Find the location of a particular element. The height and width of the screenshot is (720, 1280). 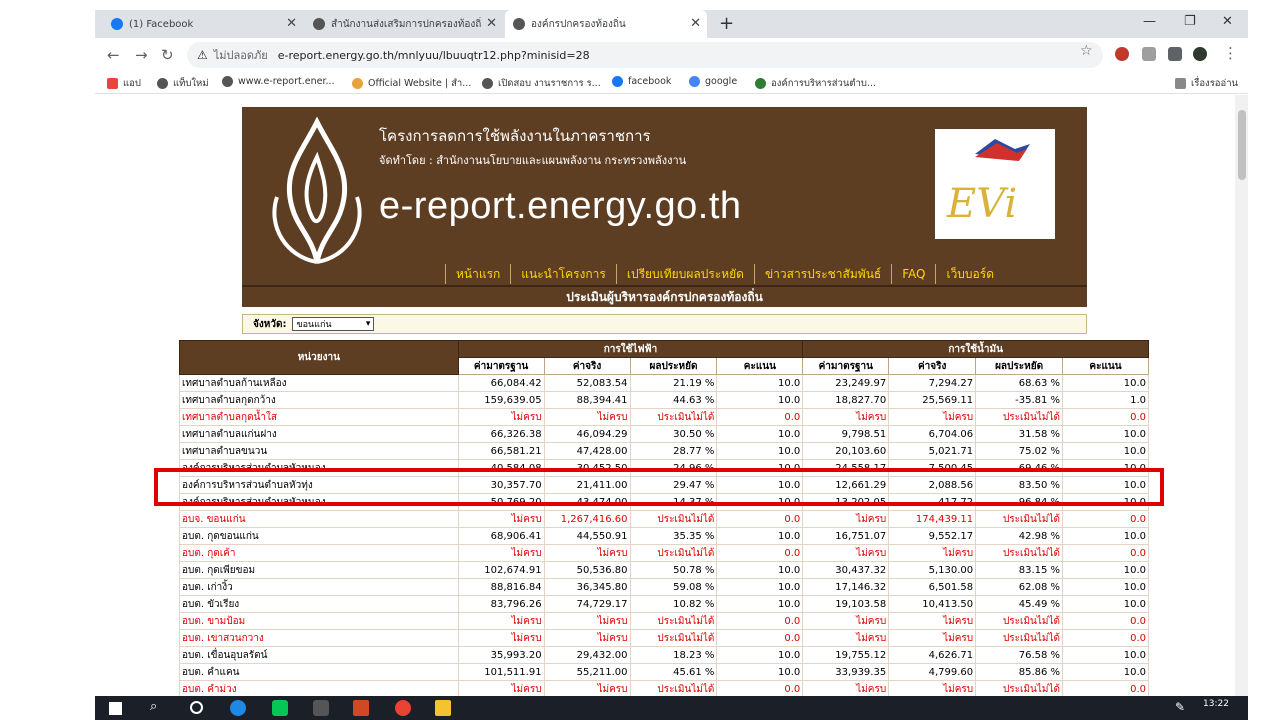

menu-compare: เปรียบเทียบผลประหยัด is located at coordinates (684, 274).